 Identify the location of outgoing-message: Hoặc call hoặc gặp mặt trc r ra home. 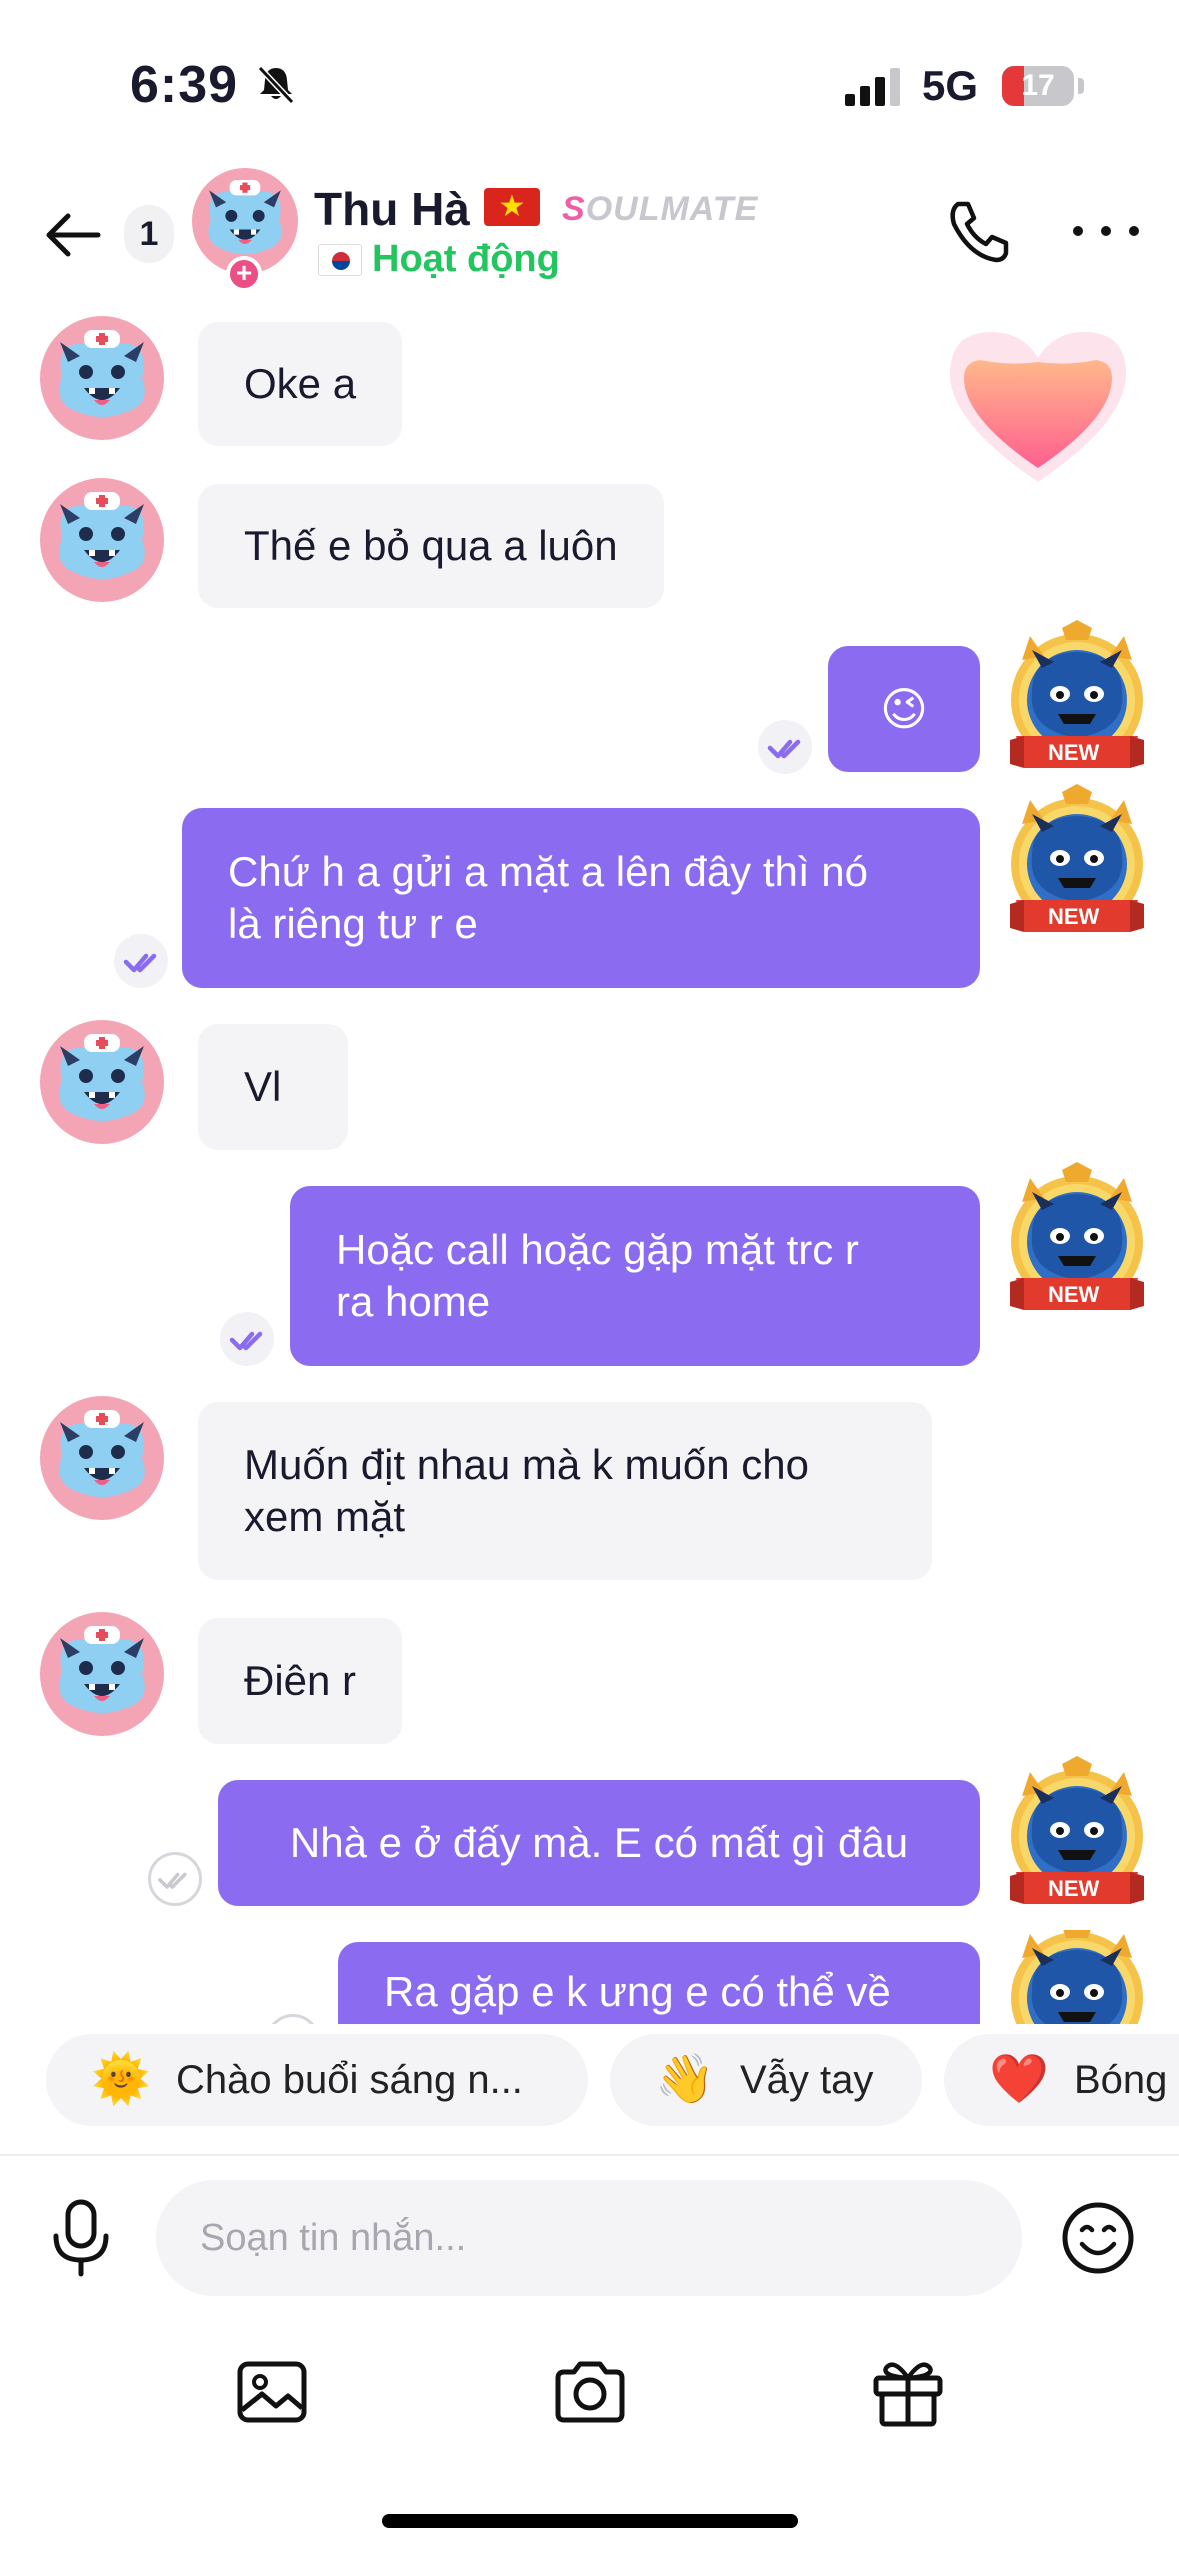
(635, 1276).